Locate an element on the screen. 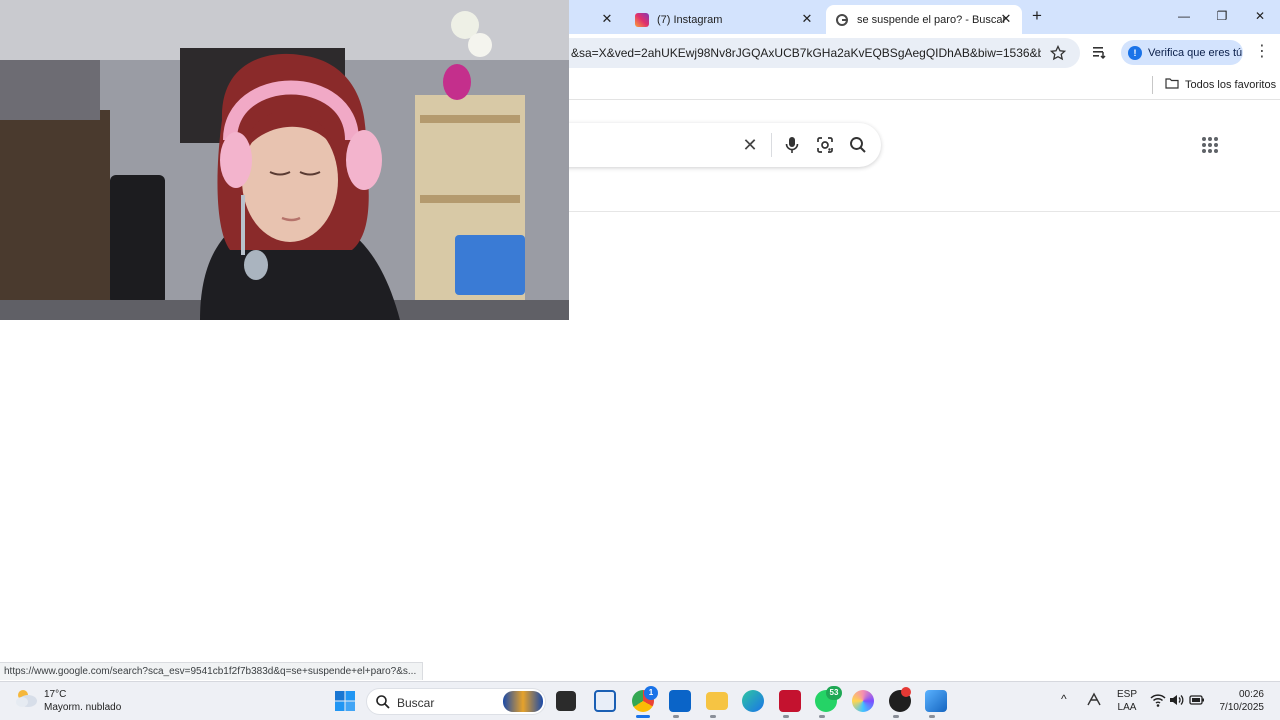  chrome-badge: 1 is located at coordinates (651, 693).